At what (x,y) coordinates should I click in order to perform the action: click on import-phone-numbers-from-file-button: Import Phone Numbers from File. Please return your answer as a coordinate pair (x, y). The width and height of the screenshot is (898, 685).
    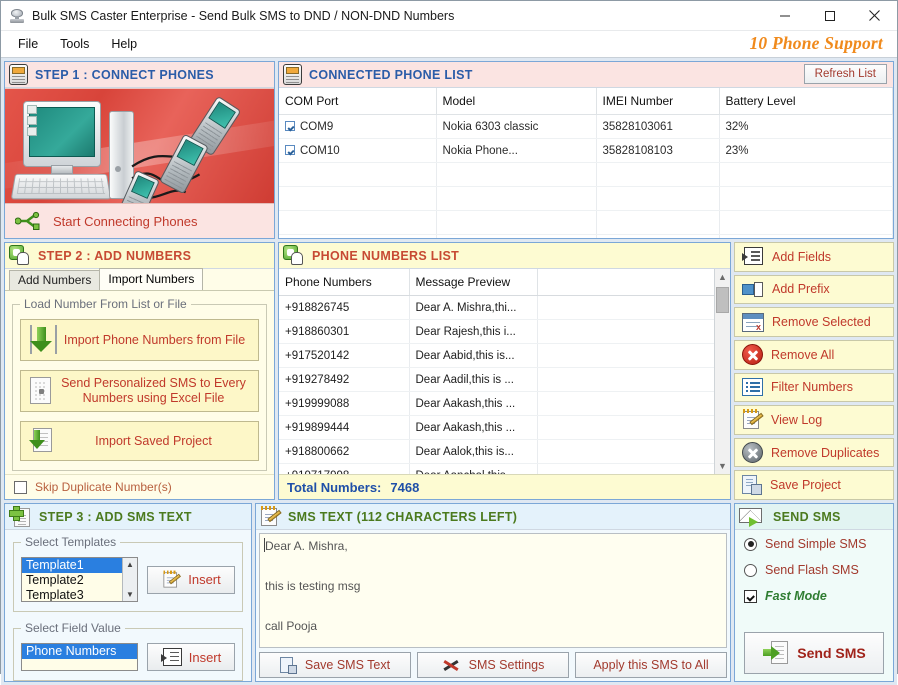
    Looking at the image, I should click on (139, 340).